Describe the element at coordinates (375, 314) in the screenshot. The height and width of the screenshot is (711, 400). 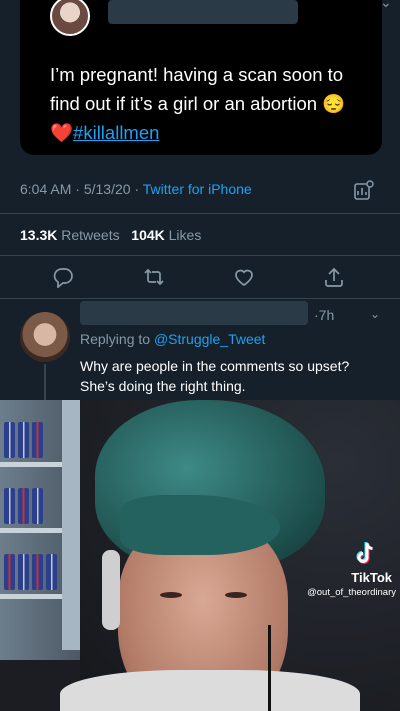
I see `chevron-down-icon: ⌄` at that location.